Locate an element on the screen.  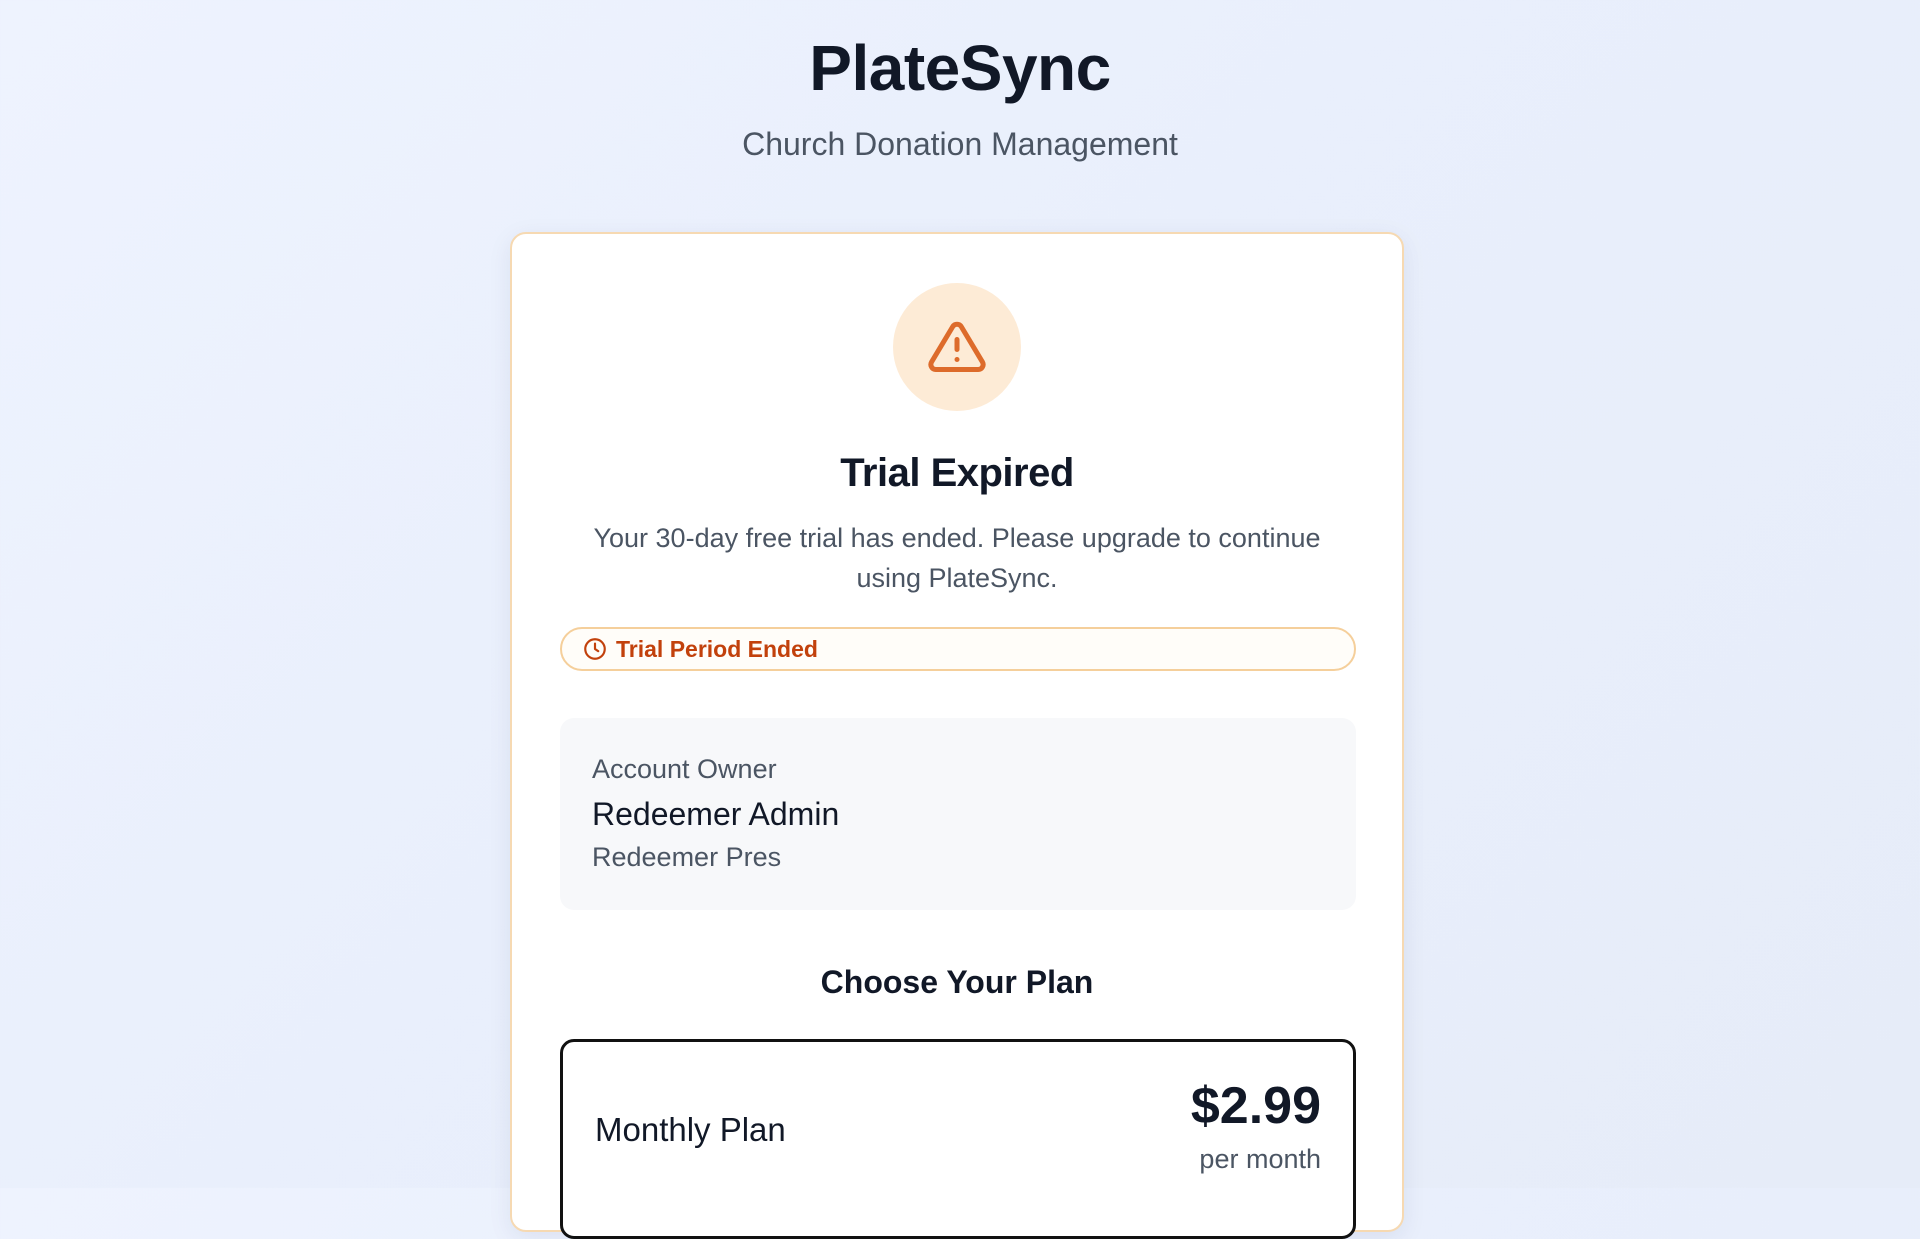
plan-name: Monthly Plan is located at coordinates (690, 1129).